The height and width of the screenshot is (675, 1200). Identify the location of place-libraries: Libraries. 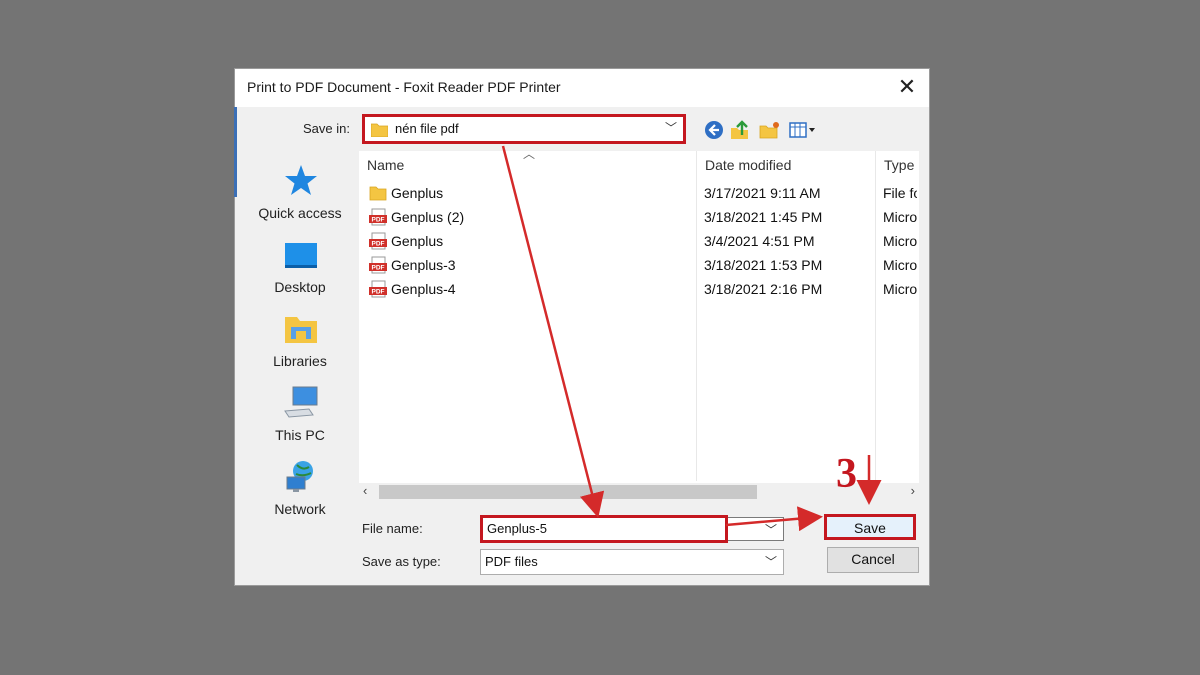
(300, 346).